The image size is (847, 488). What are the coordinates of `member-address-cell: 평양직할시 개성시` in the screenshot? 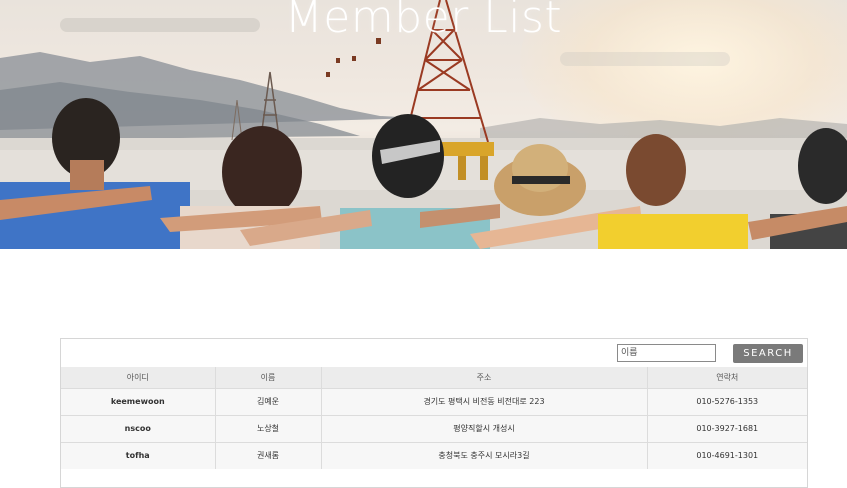 It's located at (484, 428).